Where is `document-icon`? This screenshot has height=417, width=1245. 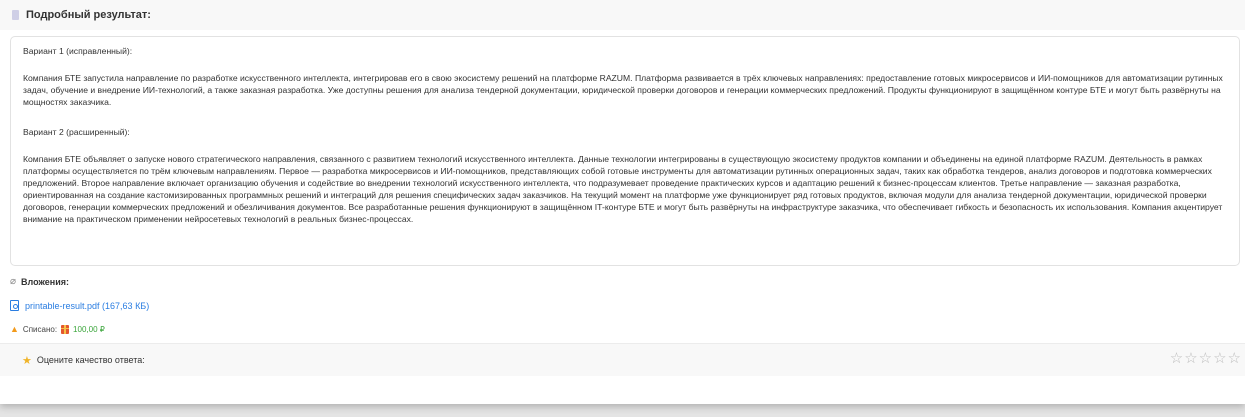 document-icon is located at coordinates (15, 15).